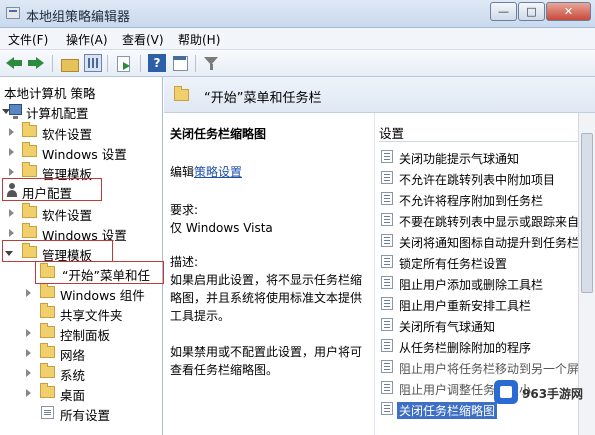 The width and height of the screenshot is (595, 435). What do you see at coordinates (13, 13) in the screenshot?
I see `app-icon` at bounding box center [13, 13].